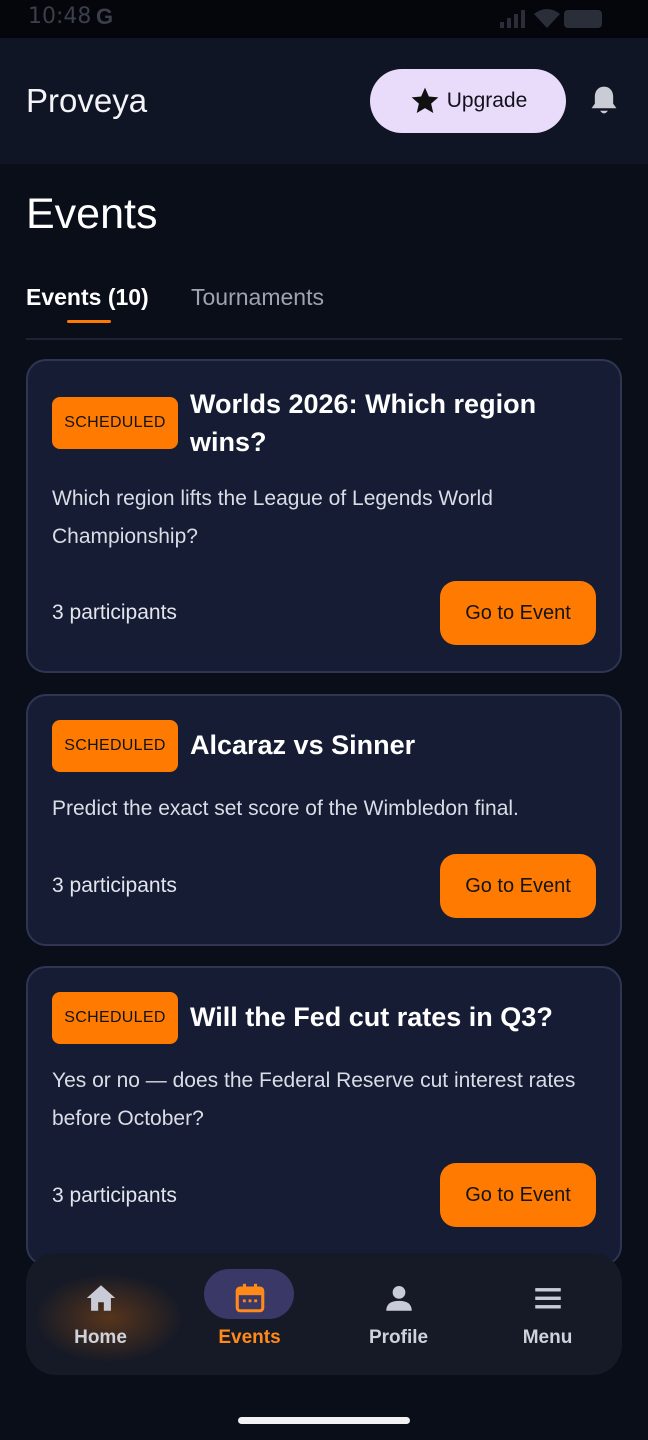 This screenshot has width=648, height=1440. I want to click on home-icon, so click(100, 1298).